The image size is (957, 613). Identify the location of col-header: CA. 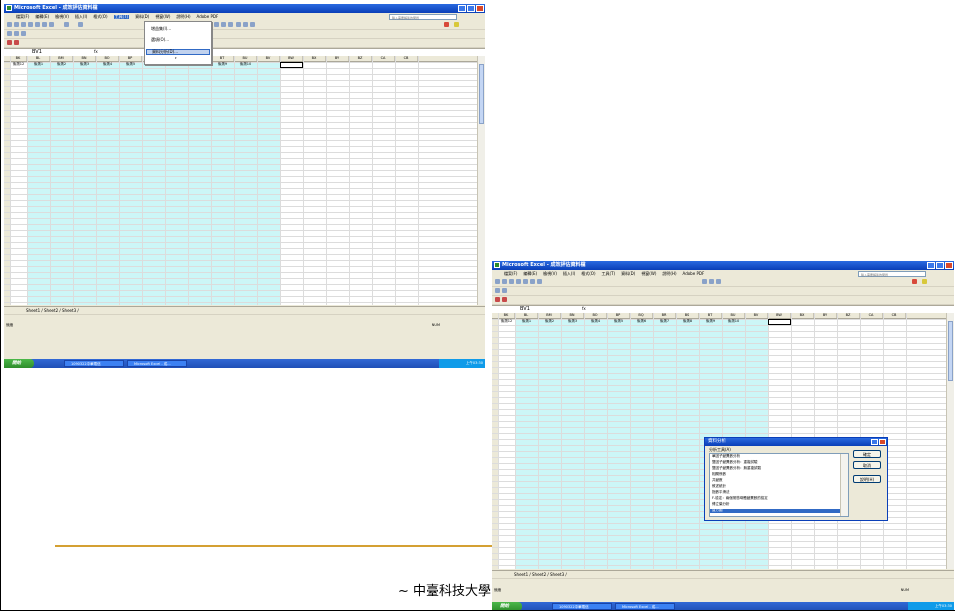
(871, 315).